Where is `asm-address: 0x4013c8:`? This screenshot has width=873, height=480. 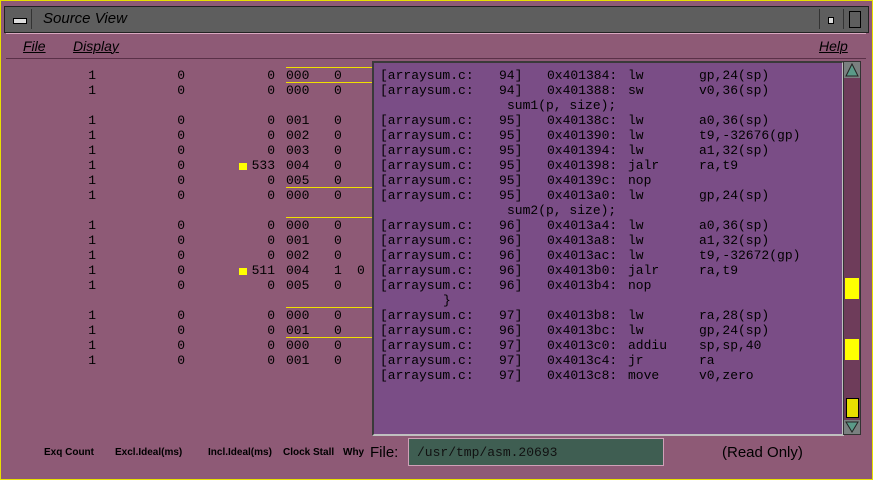
asm-address: 0x4013c8: is located at coordinates (582, 375).